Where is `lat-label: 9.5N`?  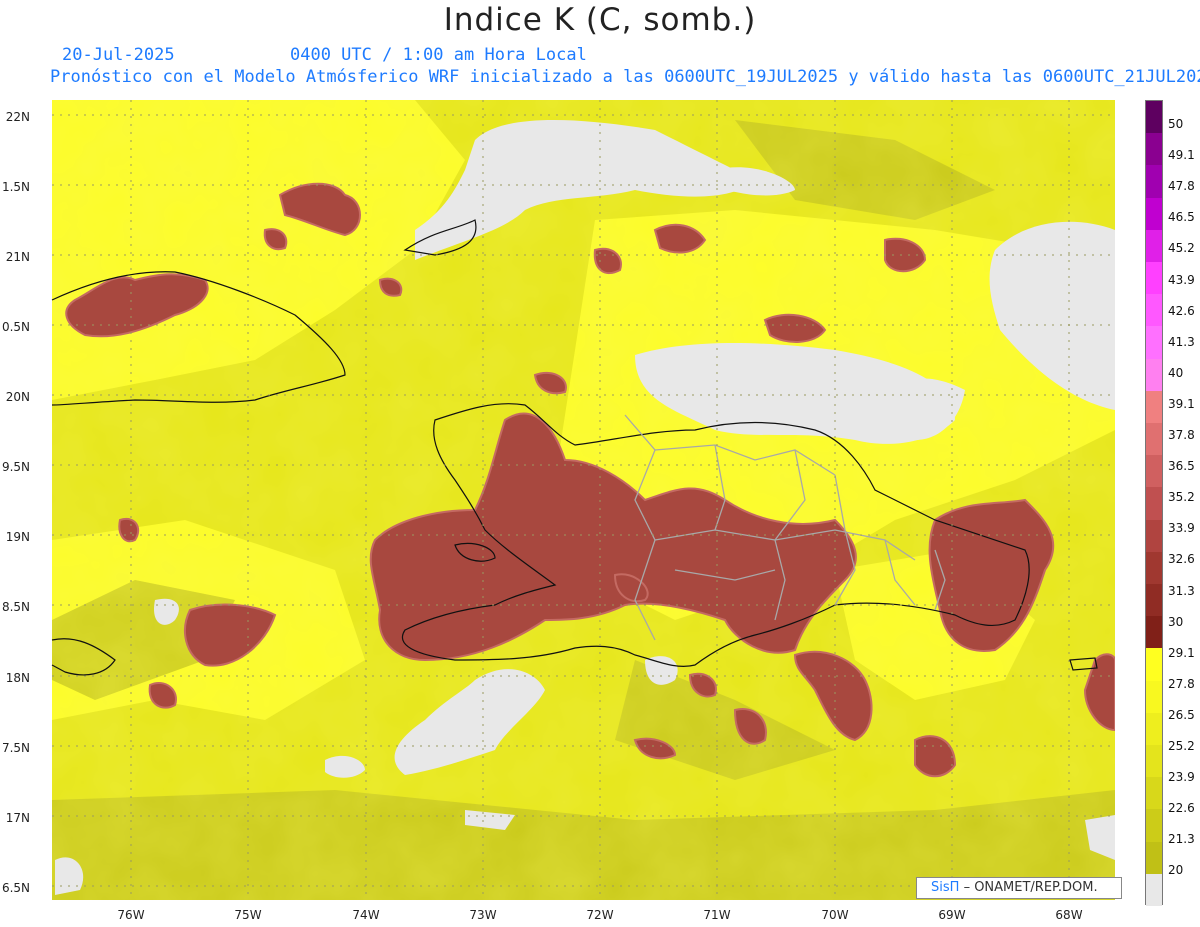 lat-label: 9.5N is located at coordinates (15, 467).